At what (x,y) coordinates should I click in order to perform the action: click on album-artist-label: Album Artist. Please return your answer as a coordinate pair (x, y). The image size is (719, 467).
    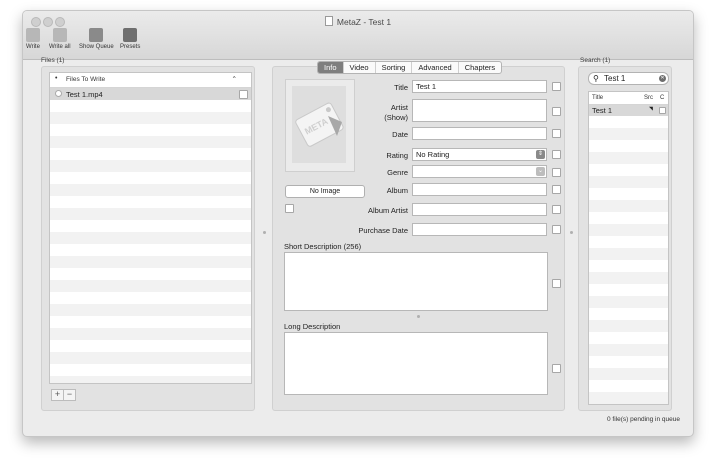
    Looking at the image, I should click on (387, 210).